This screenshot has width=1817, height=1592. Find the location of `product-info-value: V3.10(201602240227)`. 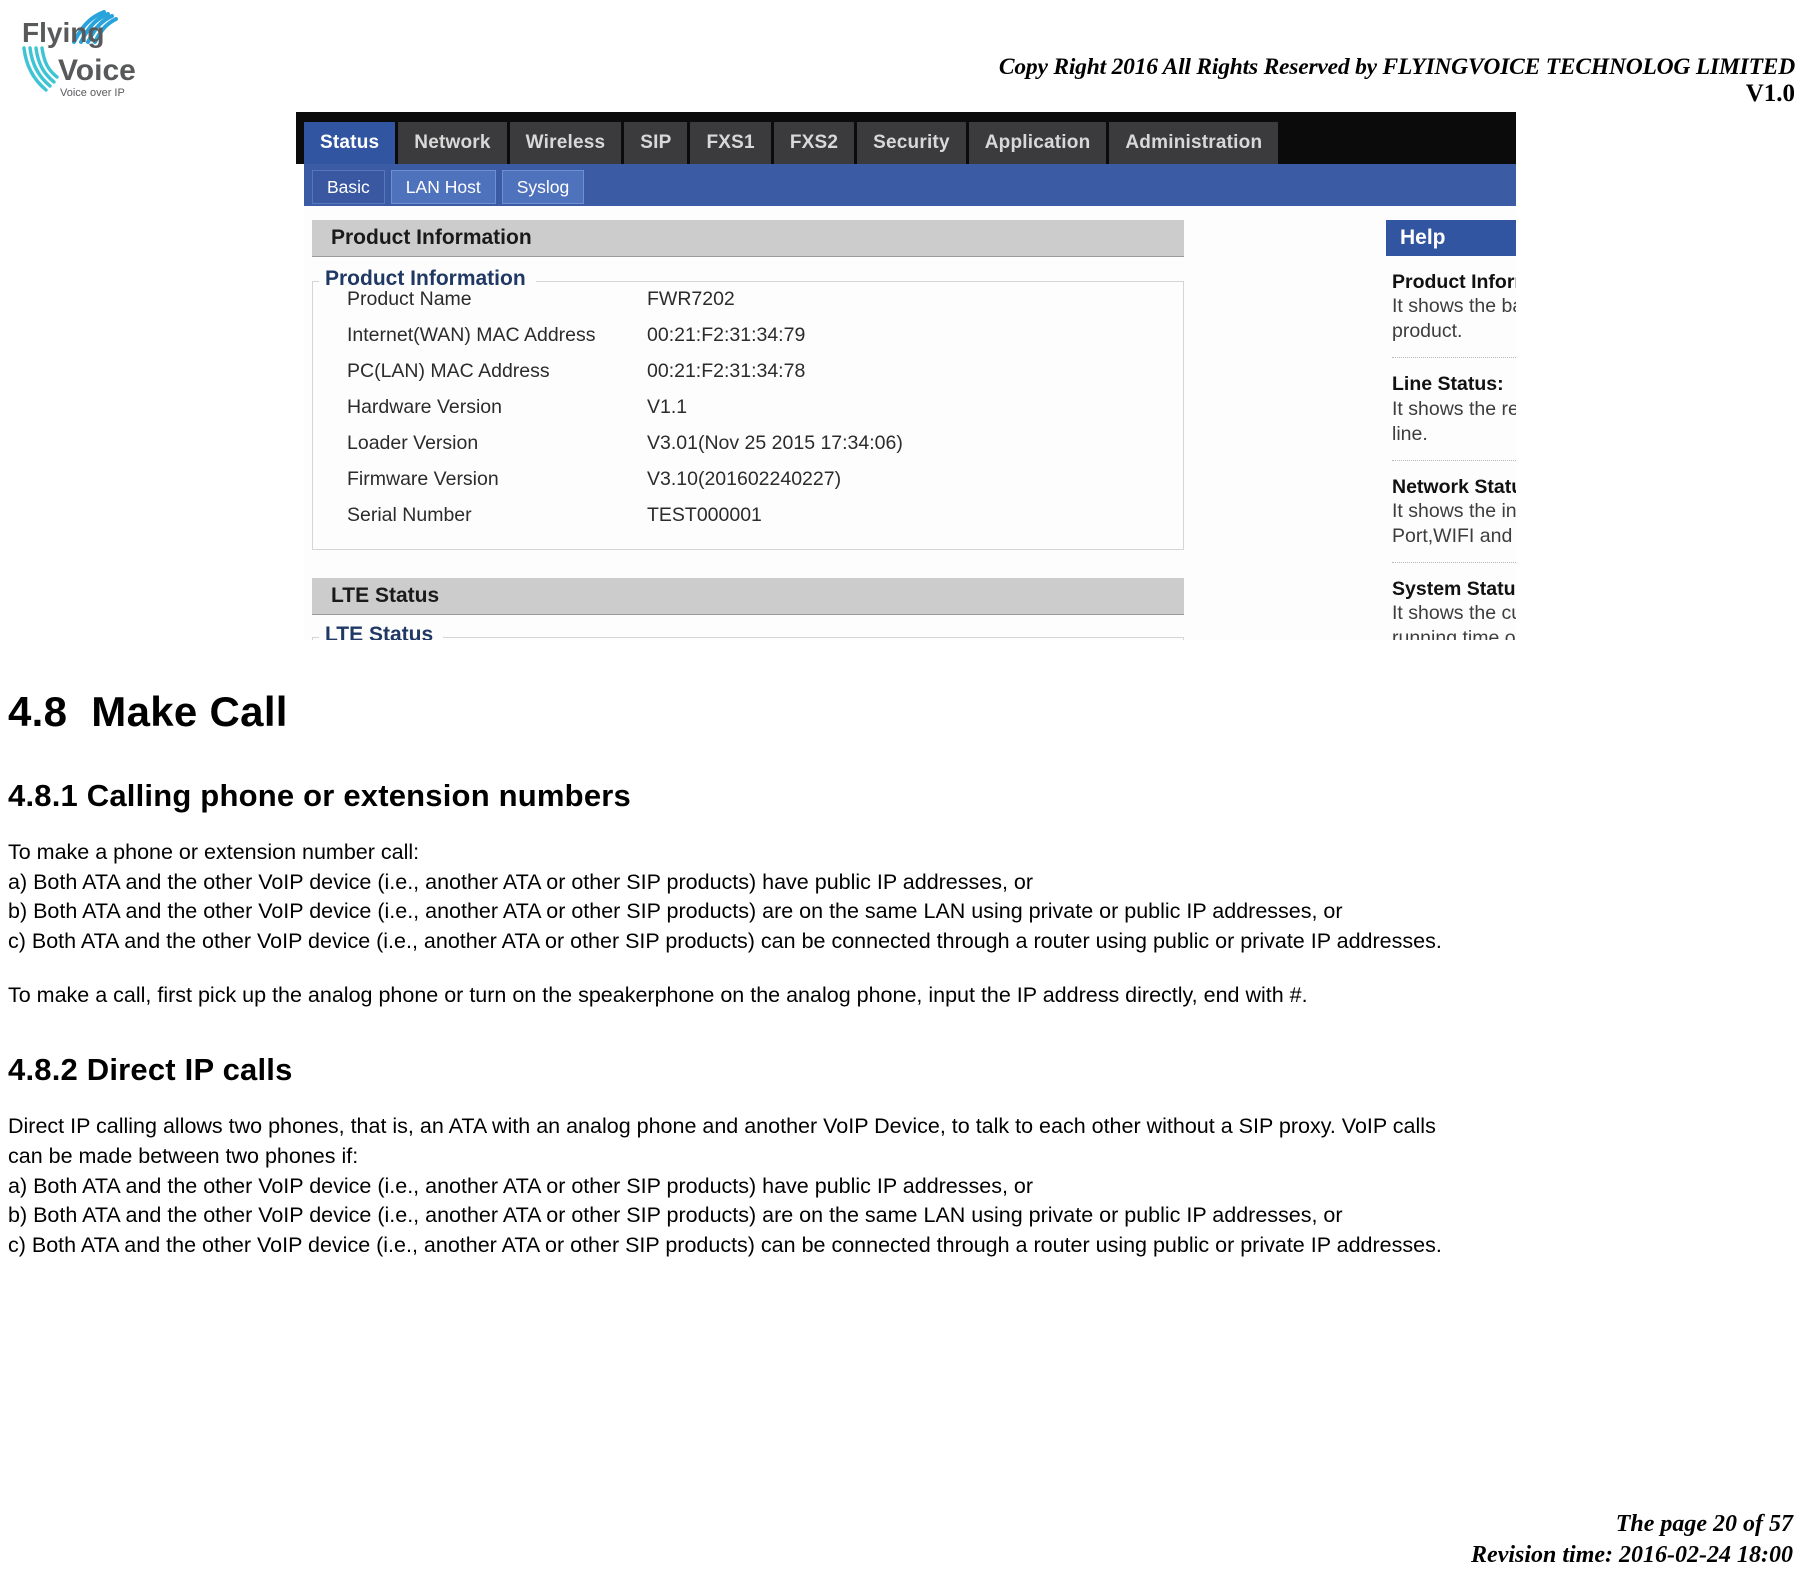

product-info-value: V3.10(201602240227) is located at coordinates (744, 478).